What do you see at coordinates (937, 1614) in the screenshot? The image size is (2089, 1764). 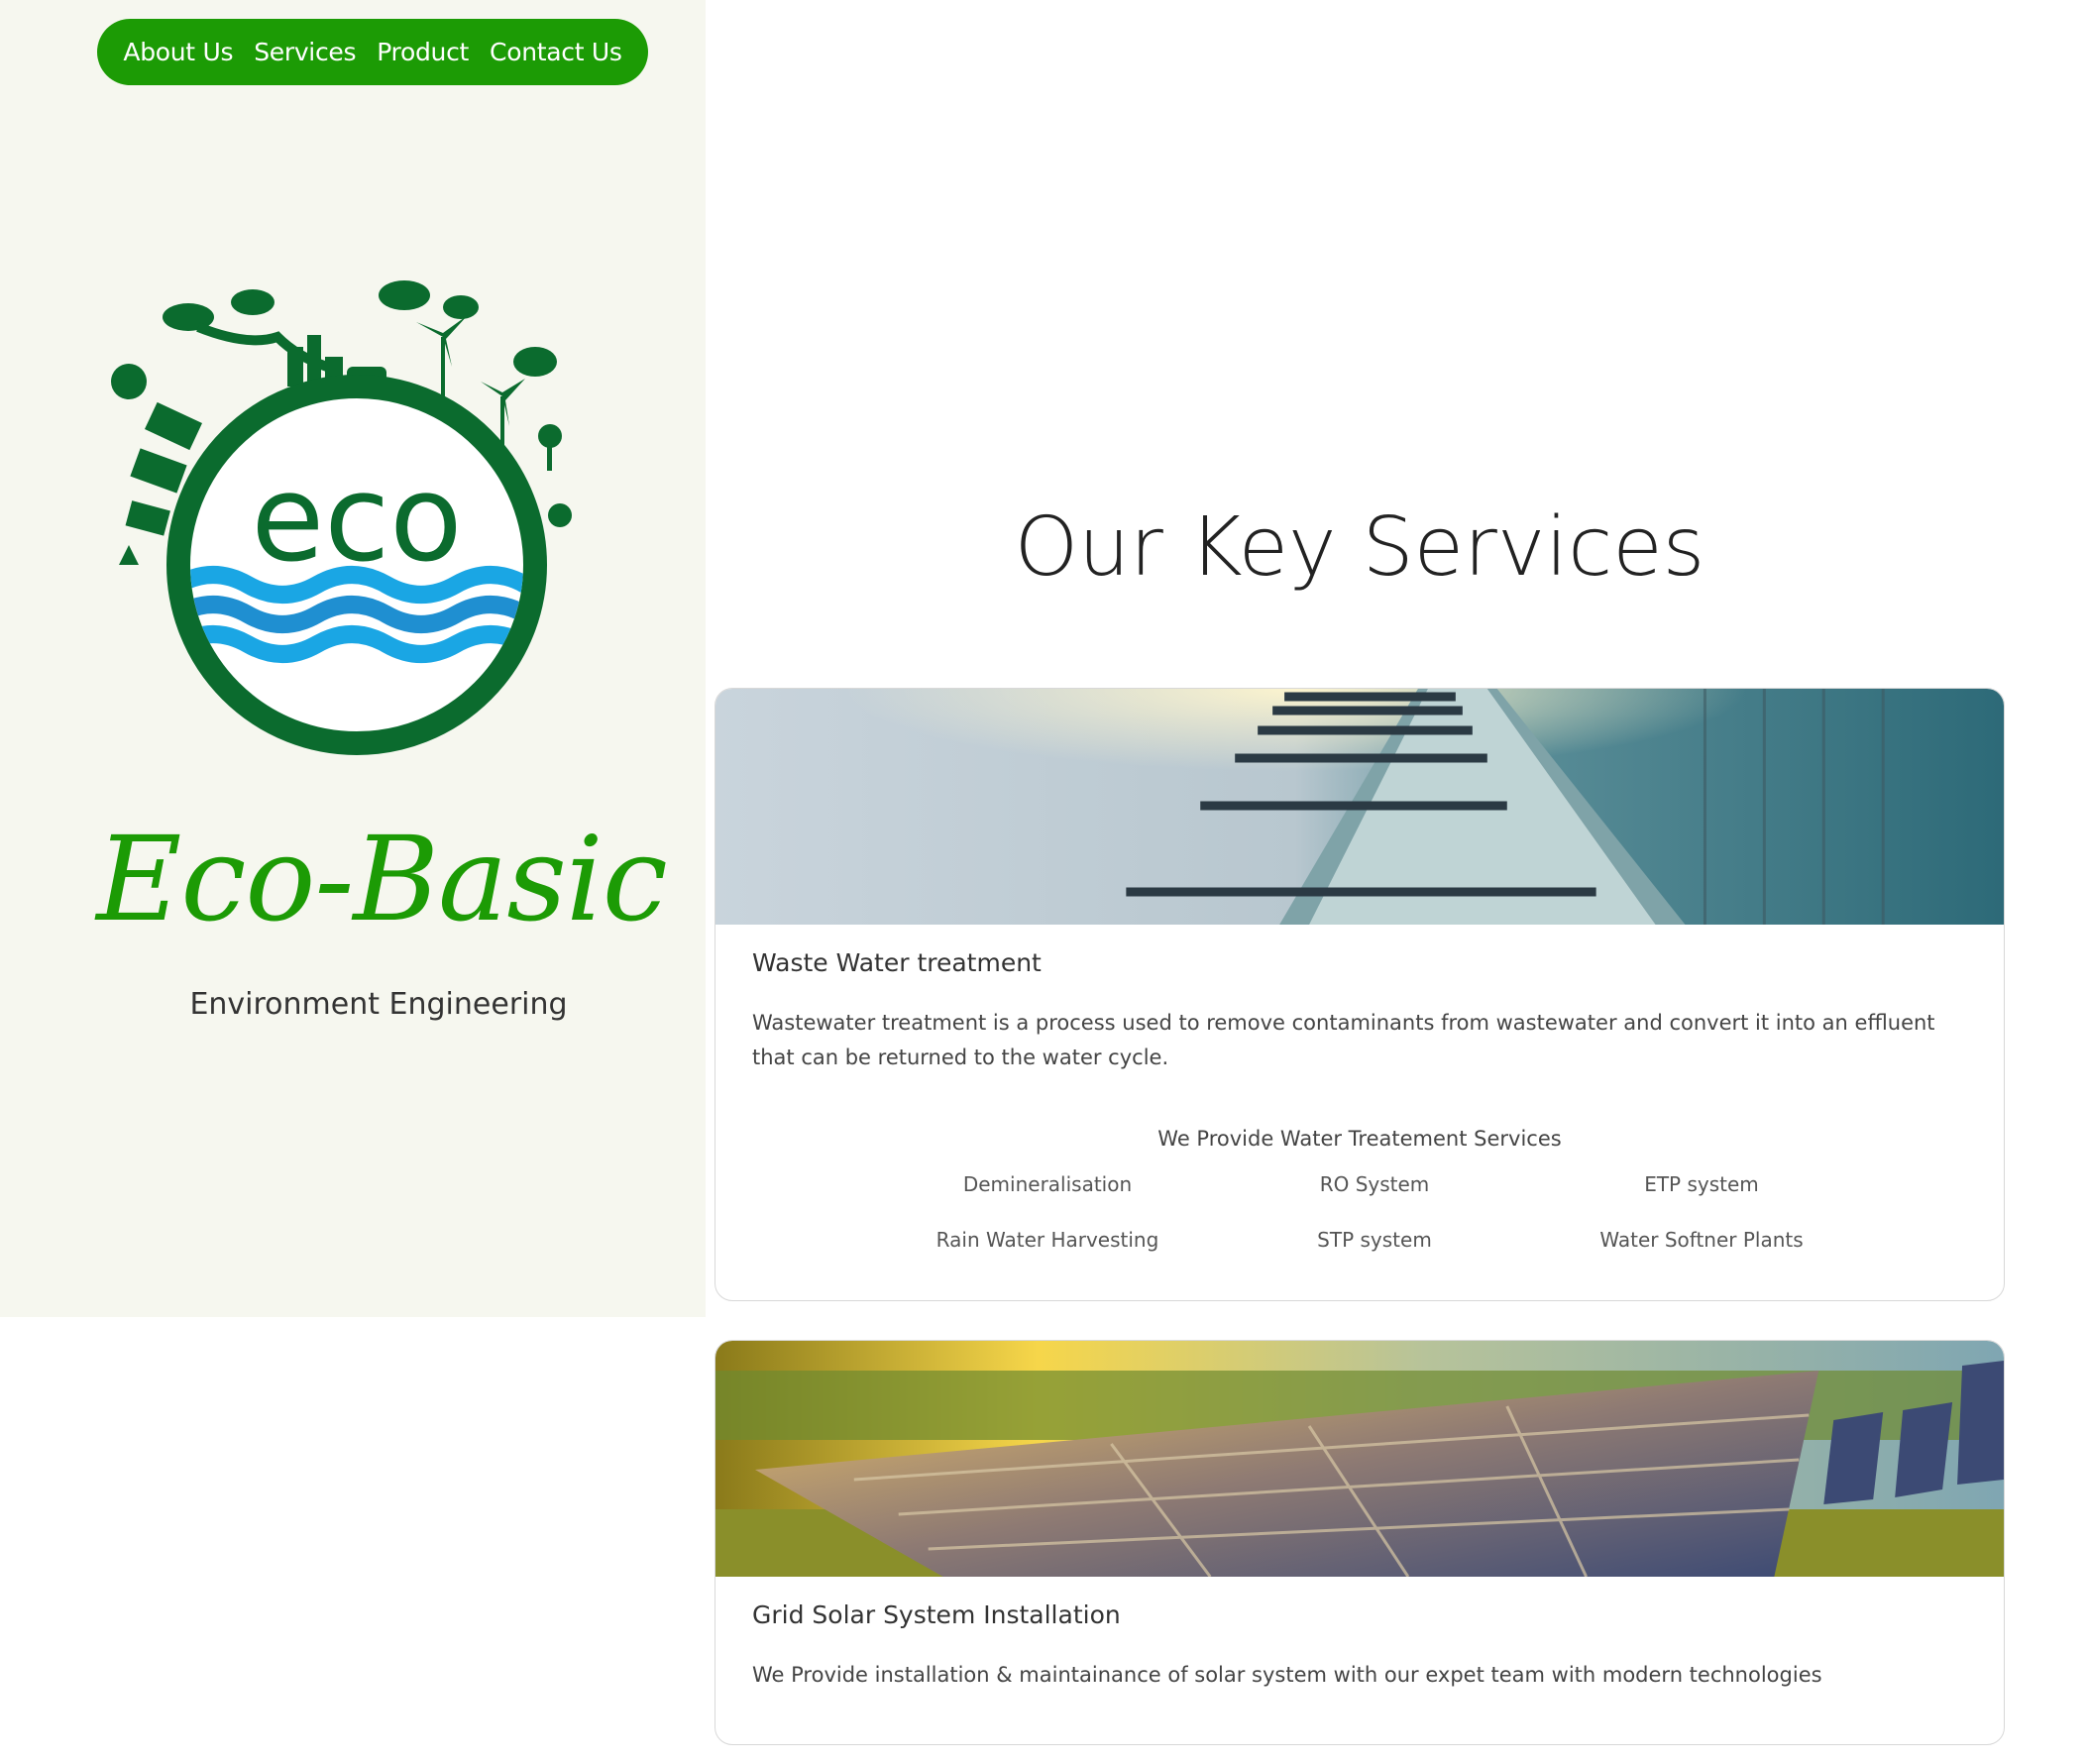 I see `card-title: Grid Solar System Installation` at bounding box center [937, 1614].